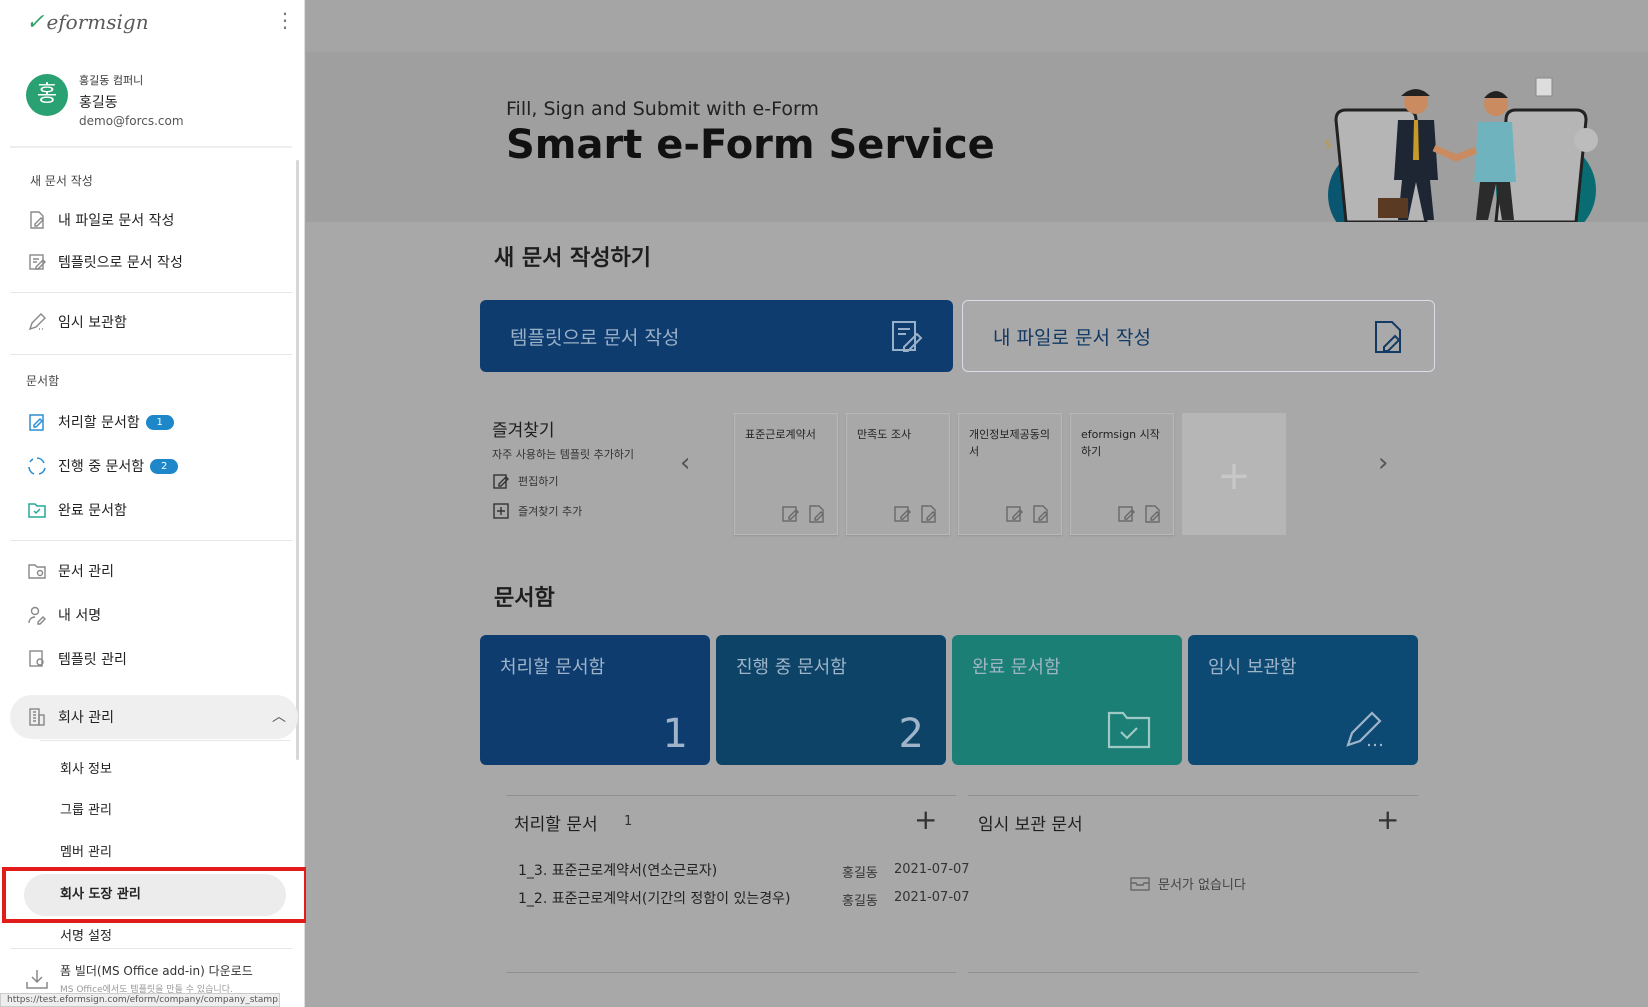  I want to click on in-progress-box-card: 진행 중 문서함 2, so click(831, 700).